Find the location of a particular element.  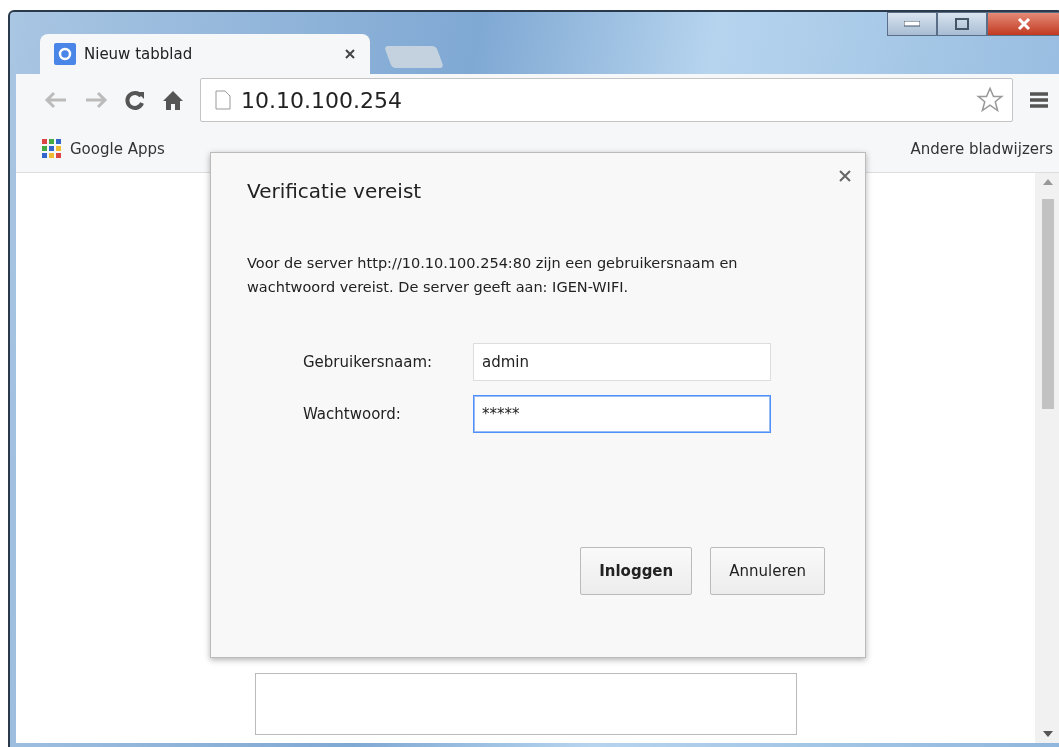

close-button is located at coordinates (1023, 24).